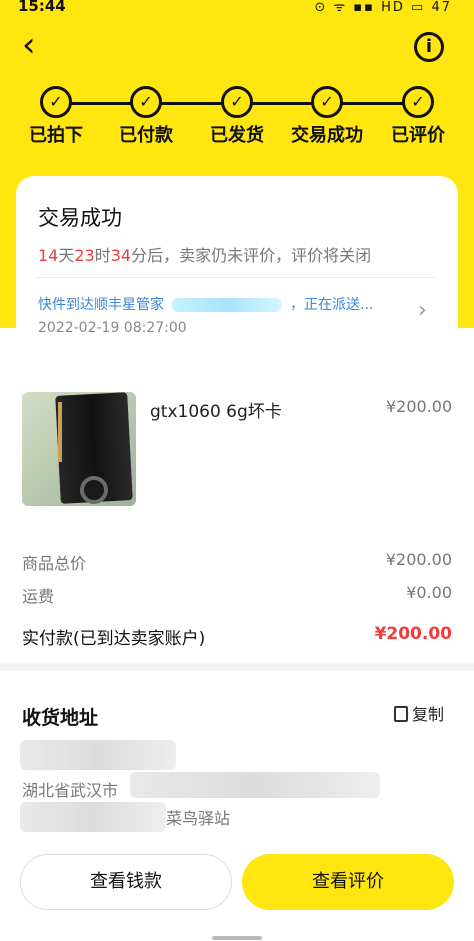 Image resolution: width=474 pixels, height=941 pixels. I want to click on product-name: gtx1060 6g坏卡, so click(216, 409).